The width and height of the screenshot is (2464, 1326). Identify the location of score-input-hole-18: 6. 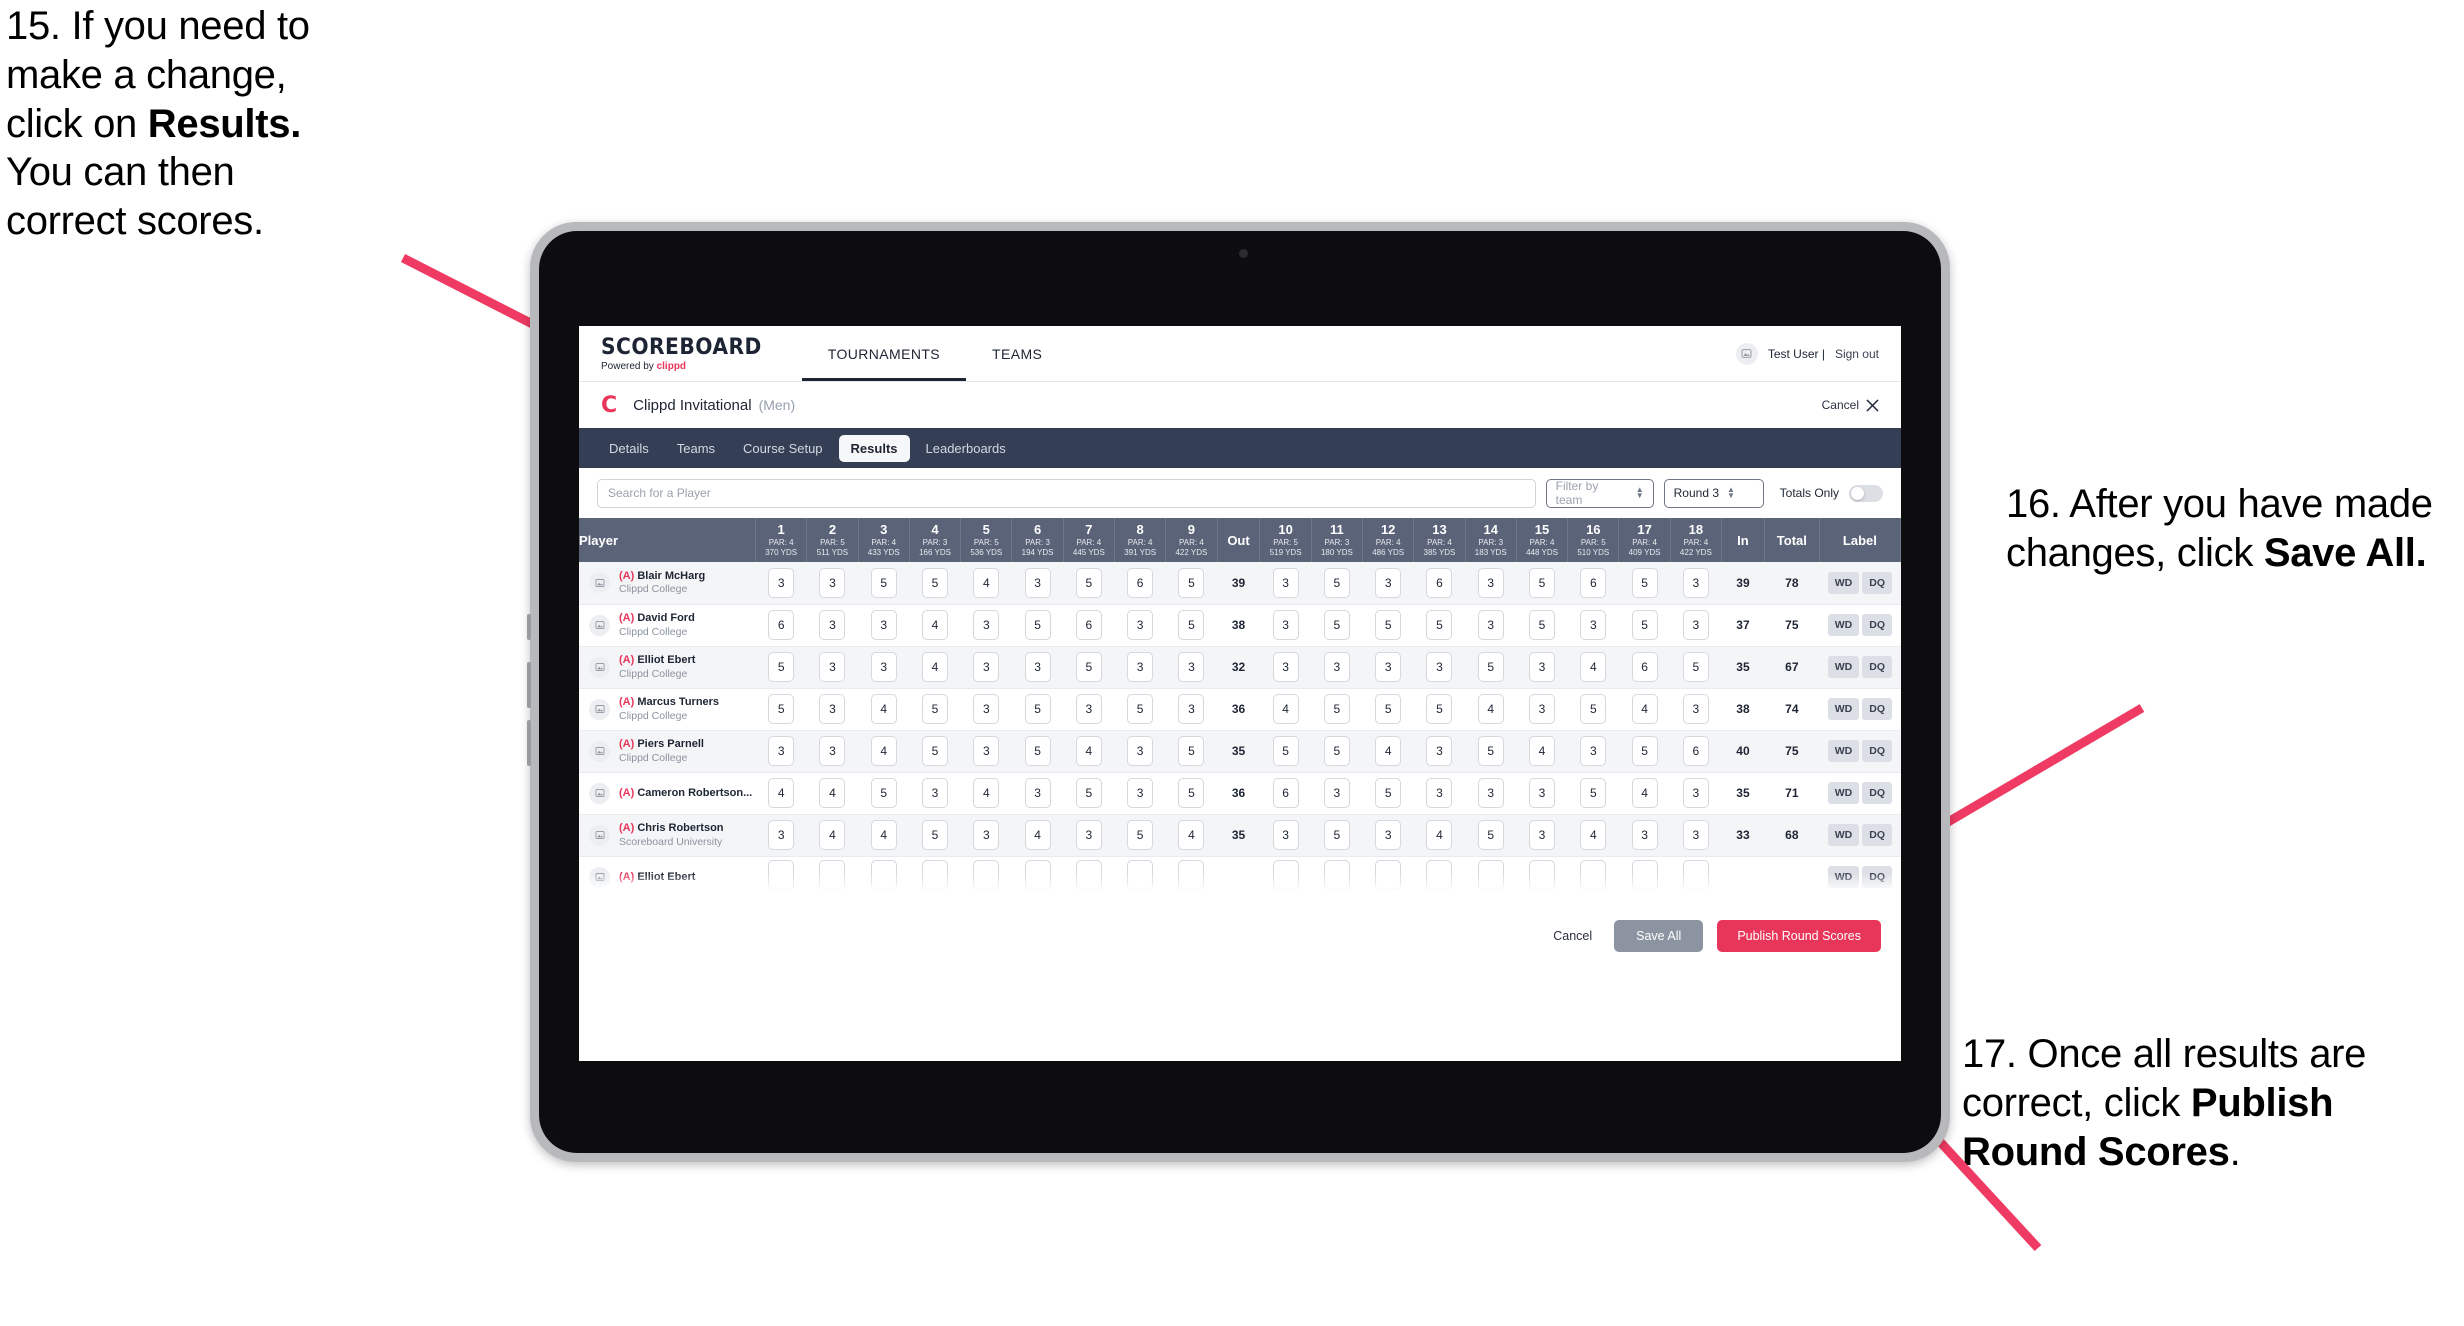
(1695, 751).